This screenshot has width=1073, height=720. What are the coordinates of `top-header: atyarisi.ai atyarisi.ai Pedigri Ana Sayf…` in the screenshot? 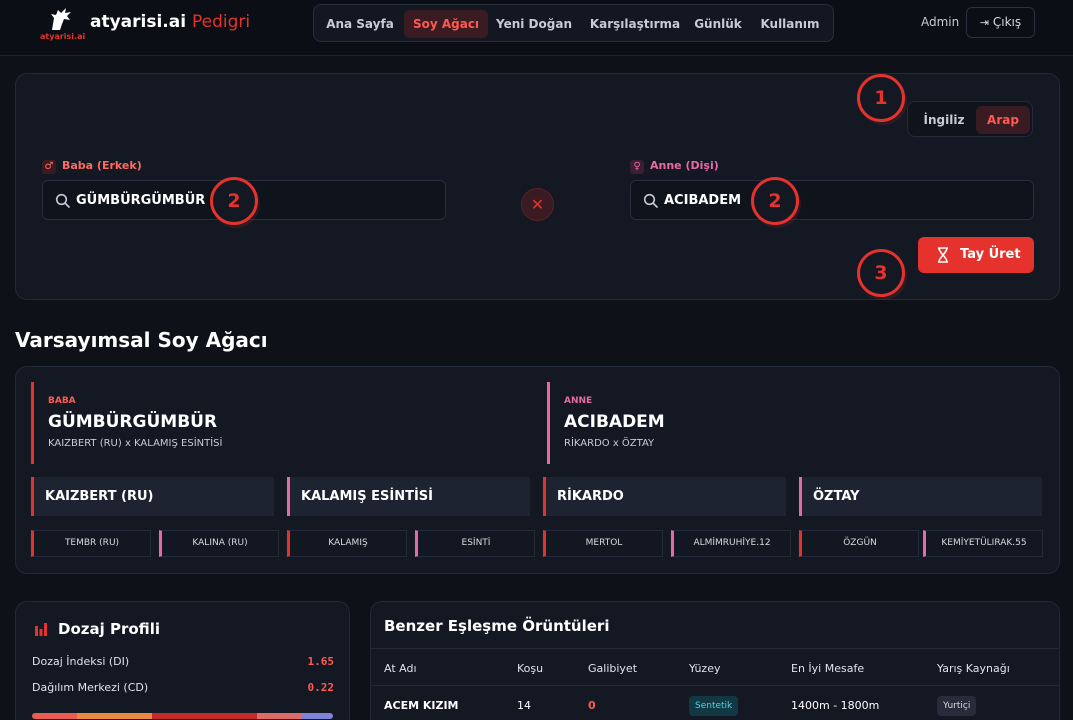 It's located at (536, 28).